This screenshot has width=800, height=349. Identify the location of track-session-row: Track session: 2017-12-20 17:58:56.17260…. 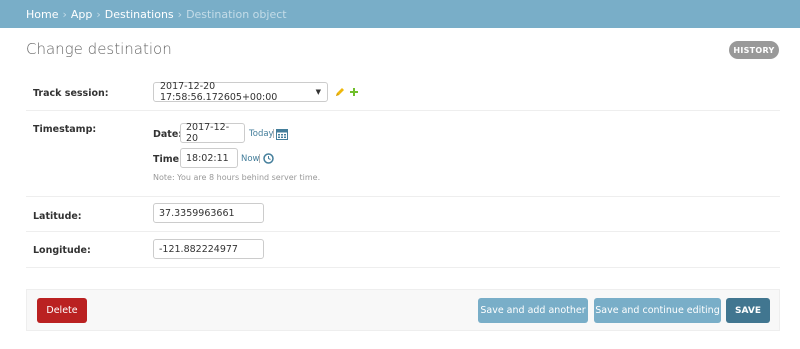
(403, 92).